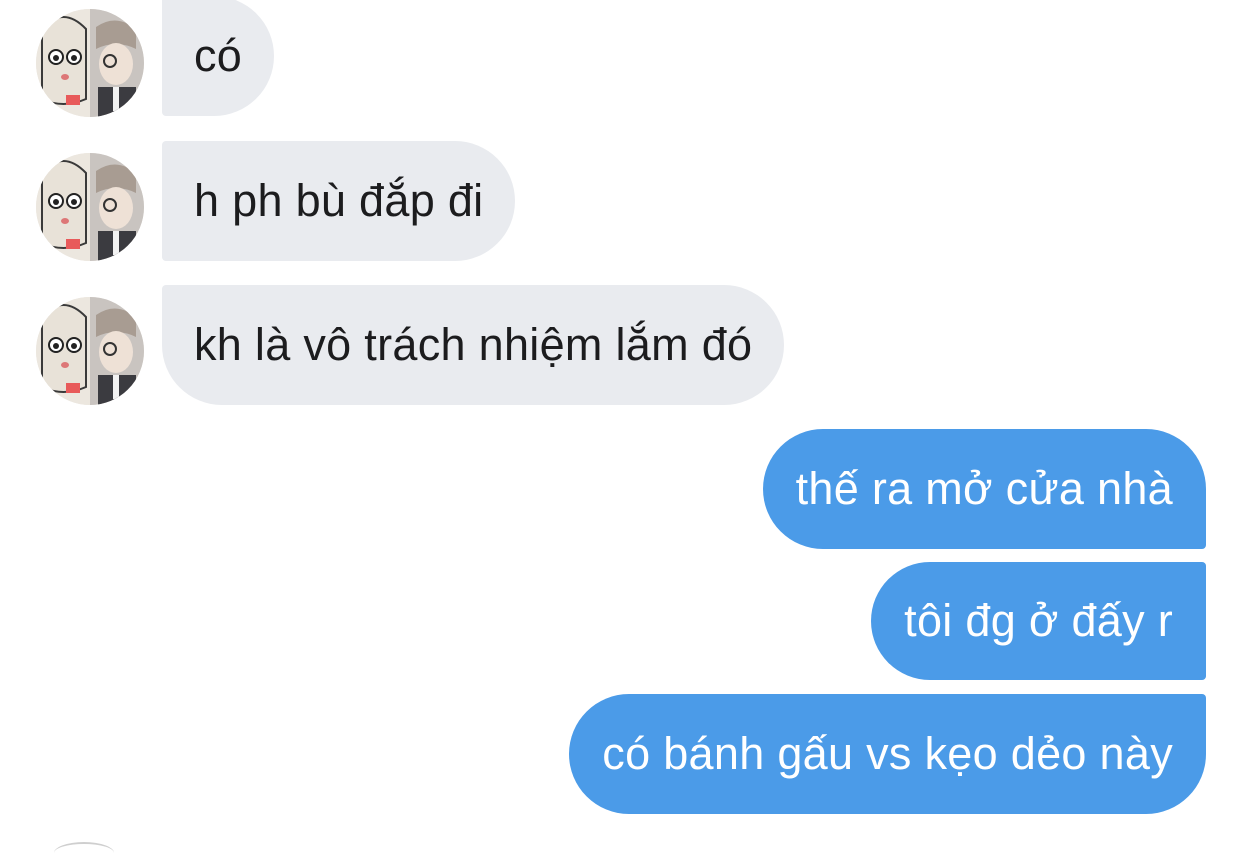 The height and width of the screenshot is (864, 1242). I want to click on message-text: h ph bù đắp đi, so click(339, 200).